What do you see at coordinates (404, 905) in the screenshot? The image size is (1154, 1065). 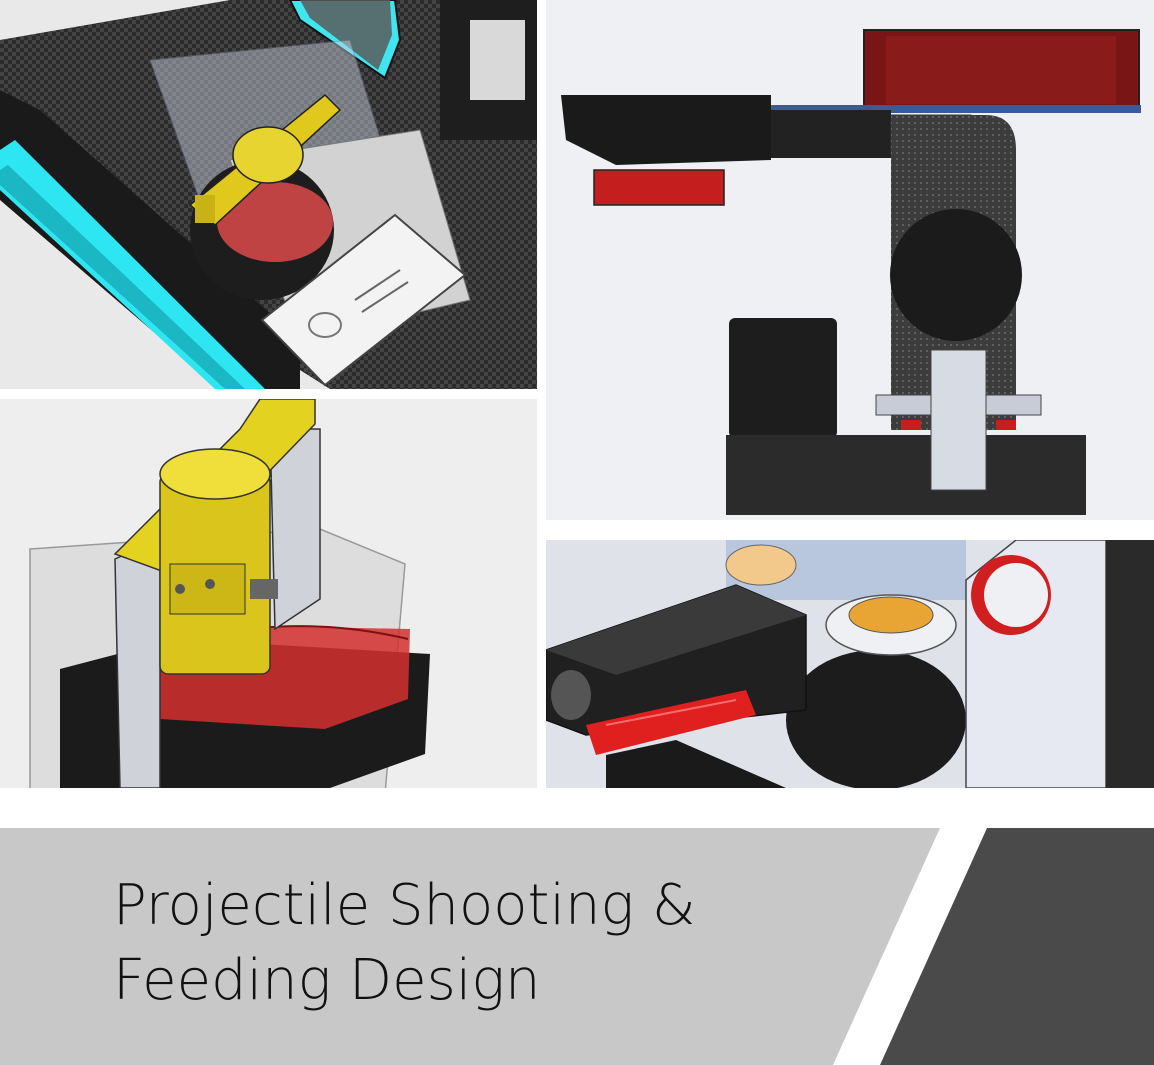 I see `title-line-1: Projectile Shooting &` at bounding box center [404, 905].